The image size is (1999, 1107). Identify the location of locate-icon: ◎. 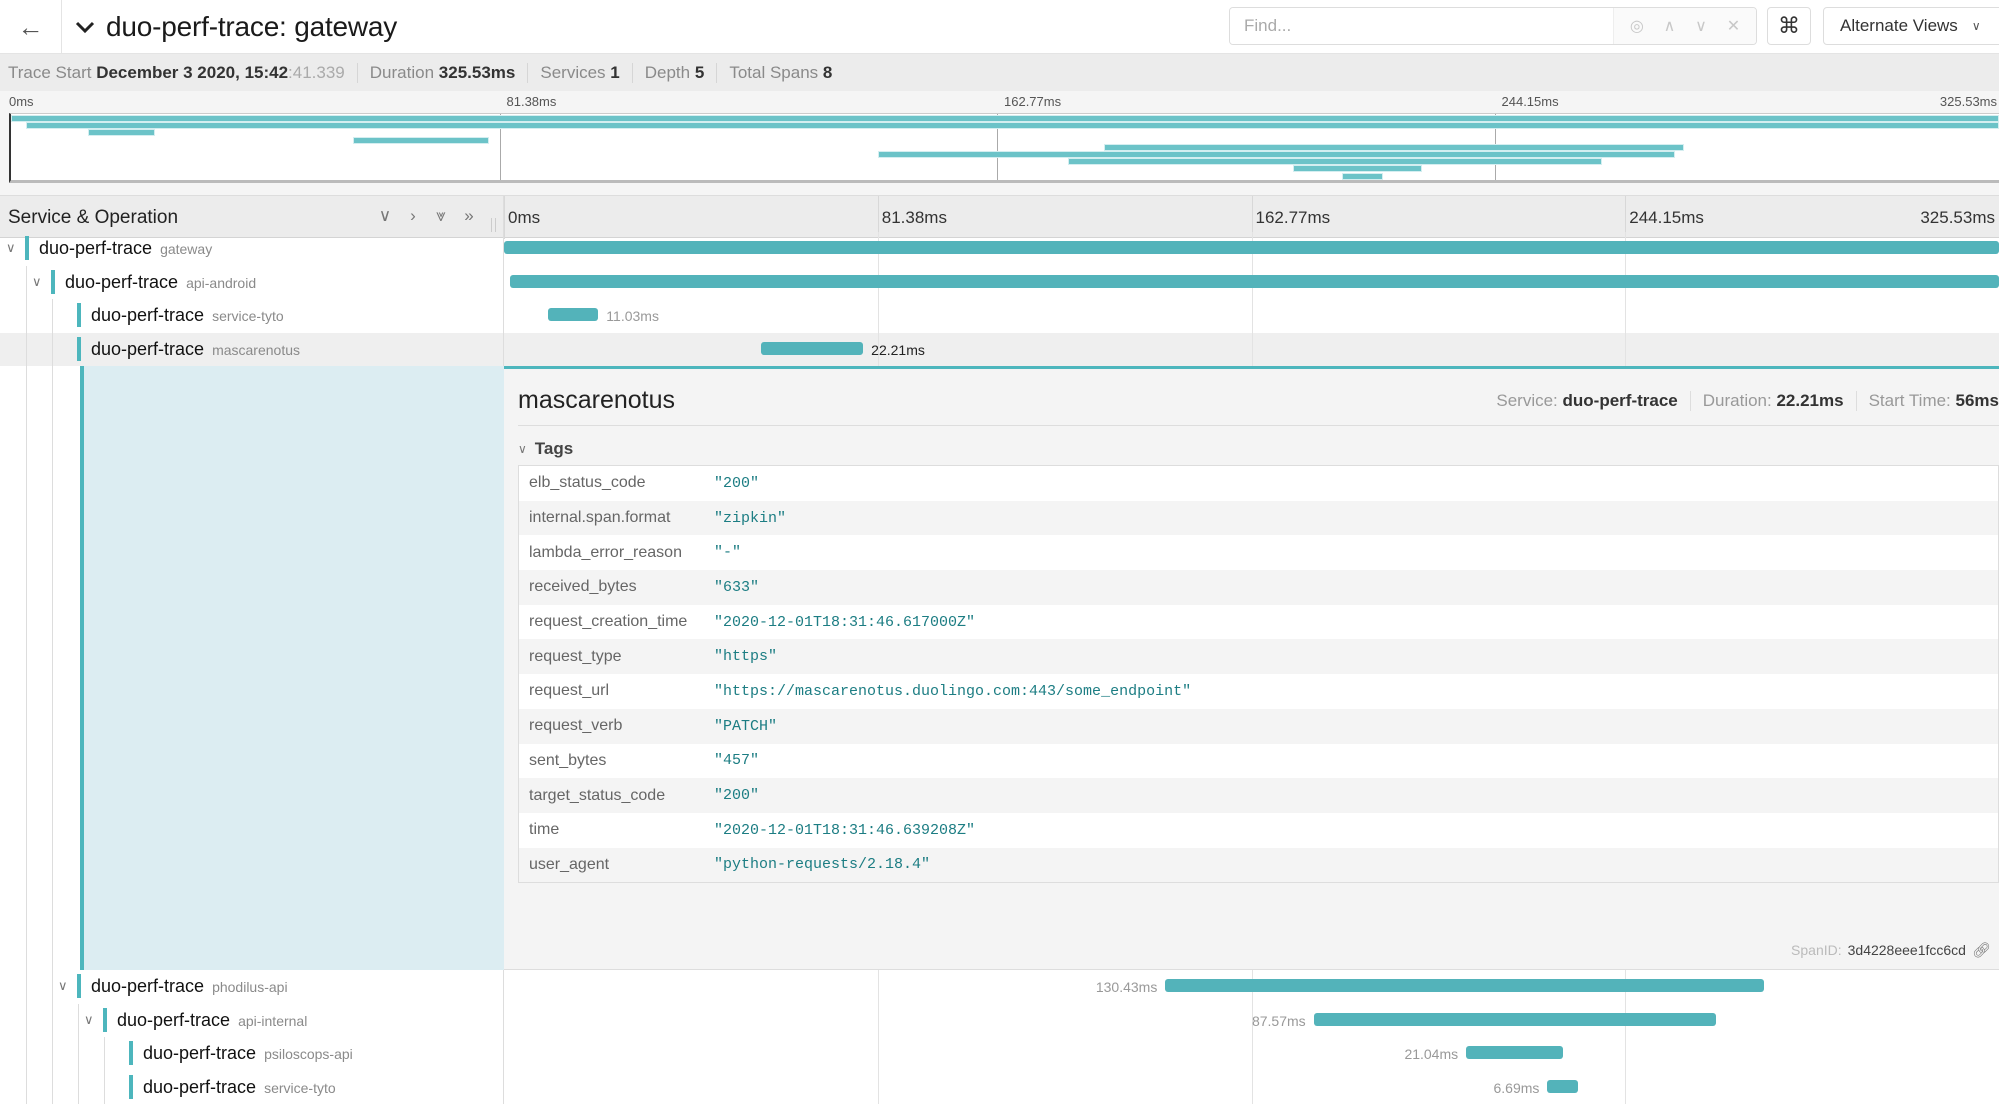
(1637, 26).